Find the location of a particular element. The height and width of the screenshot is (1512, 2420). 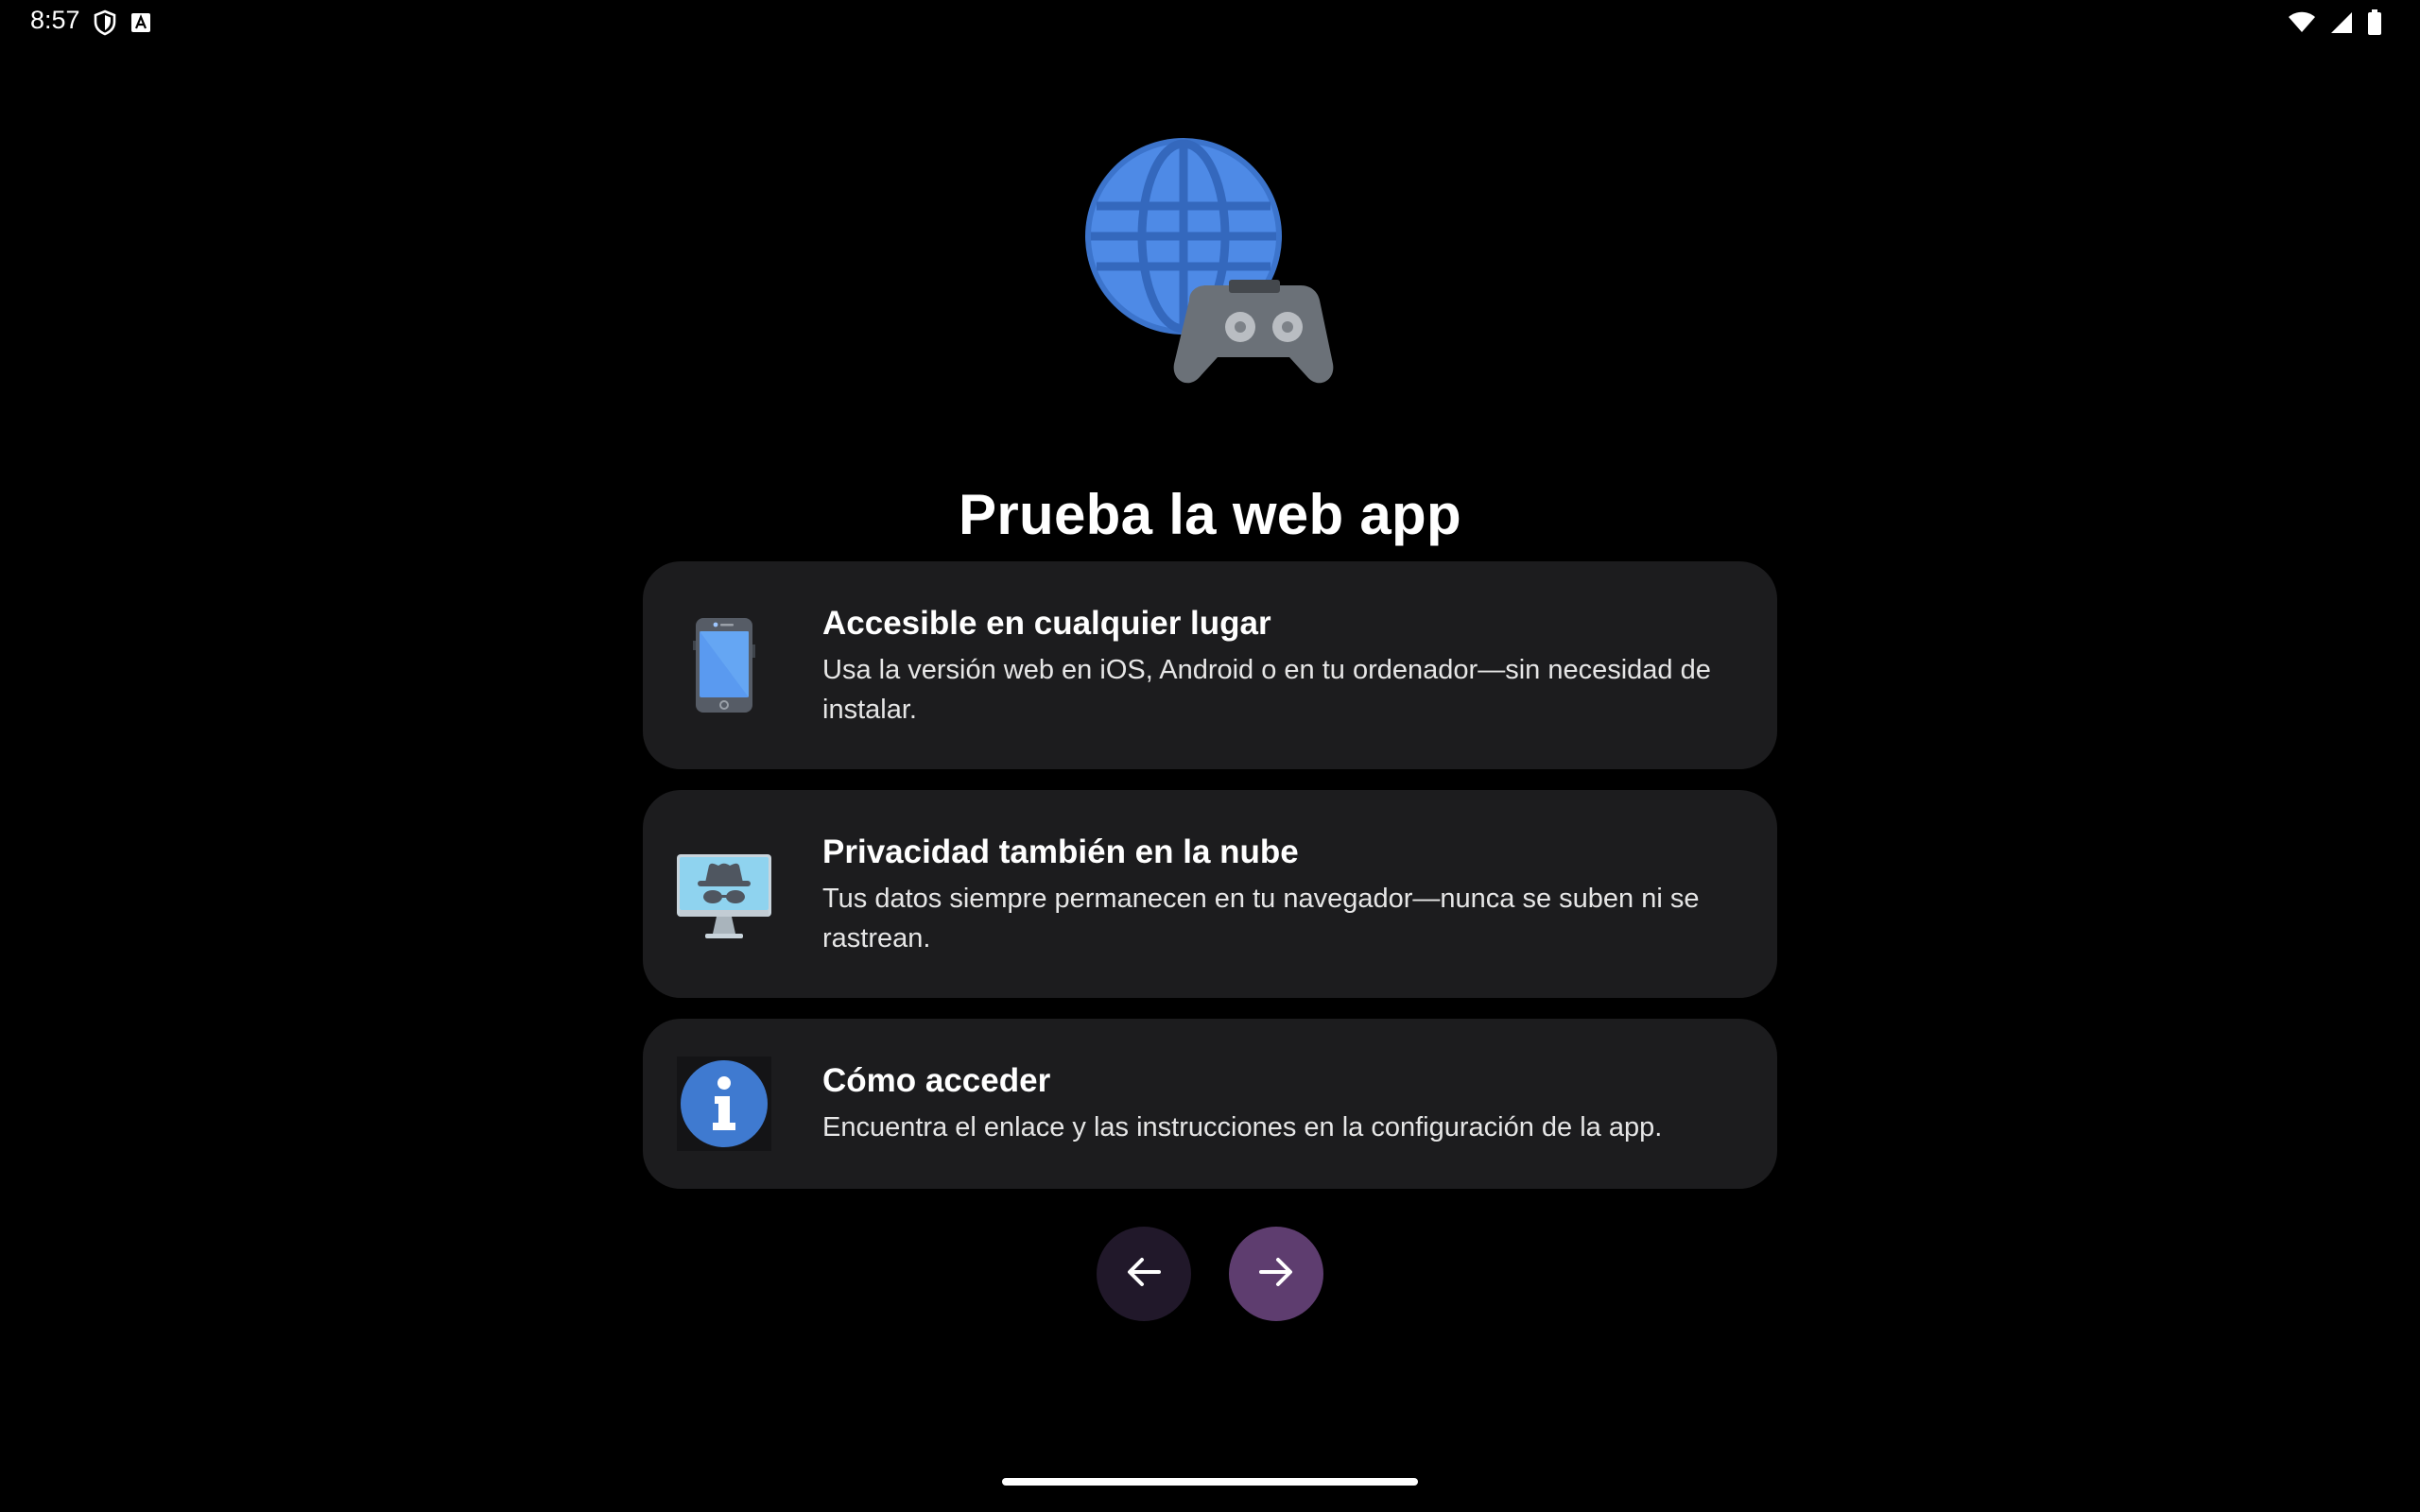

status-bar: 8:57 is located at coordinates (1210, 22).